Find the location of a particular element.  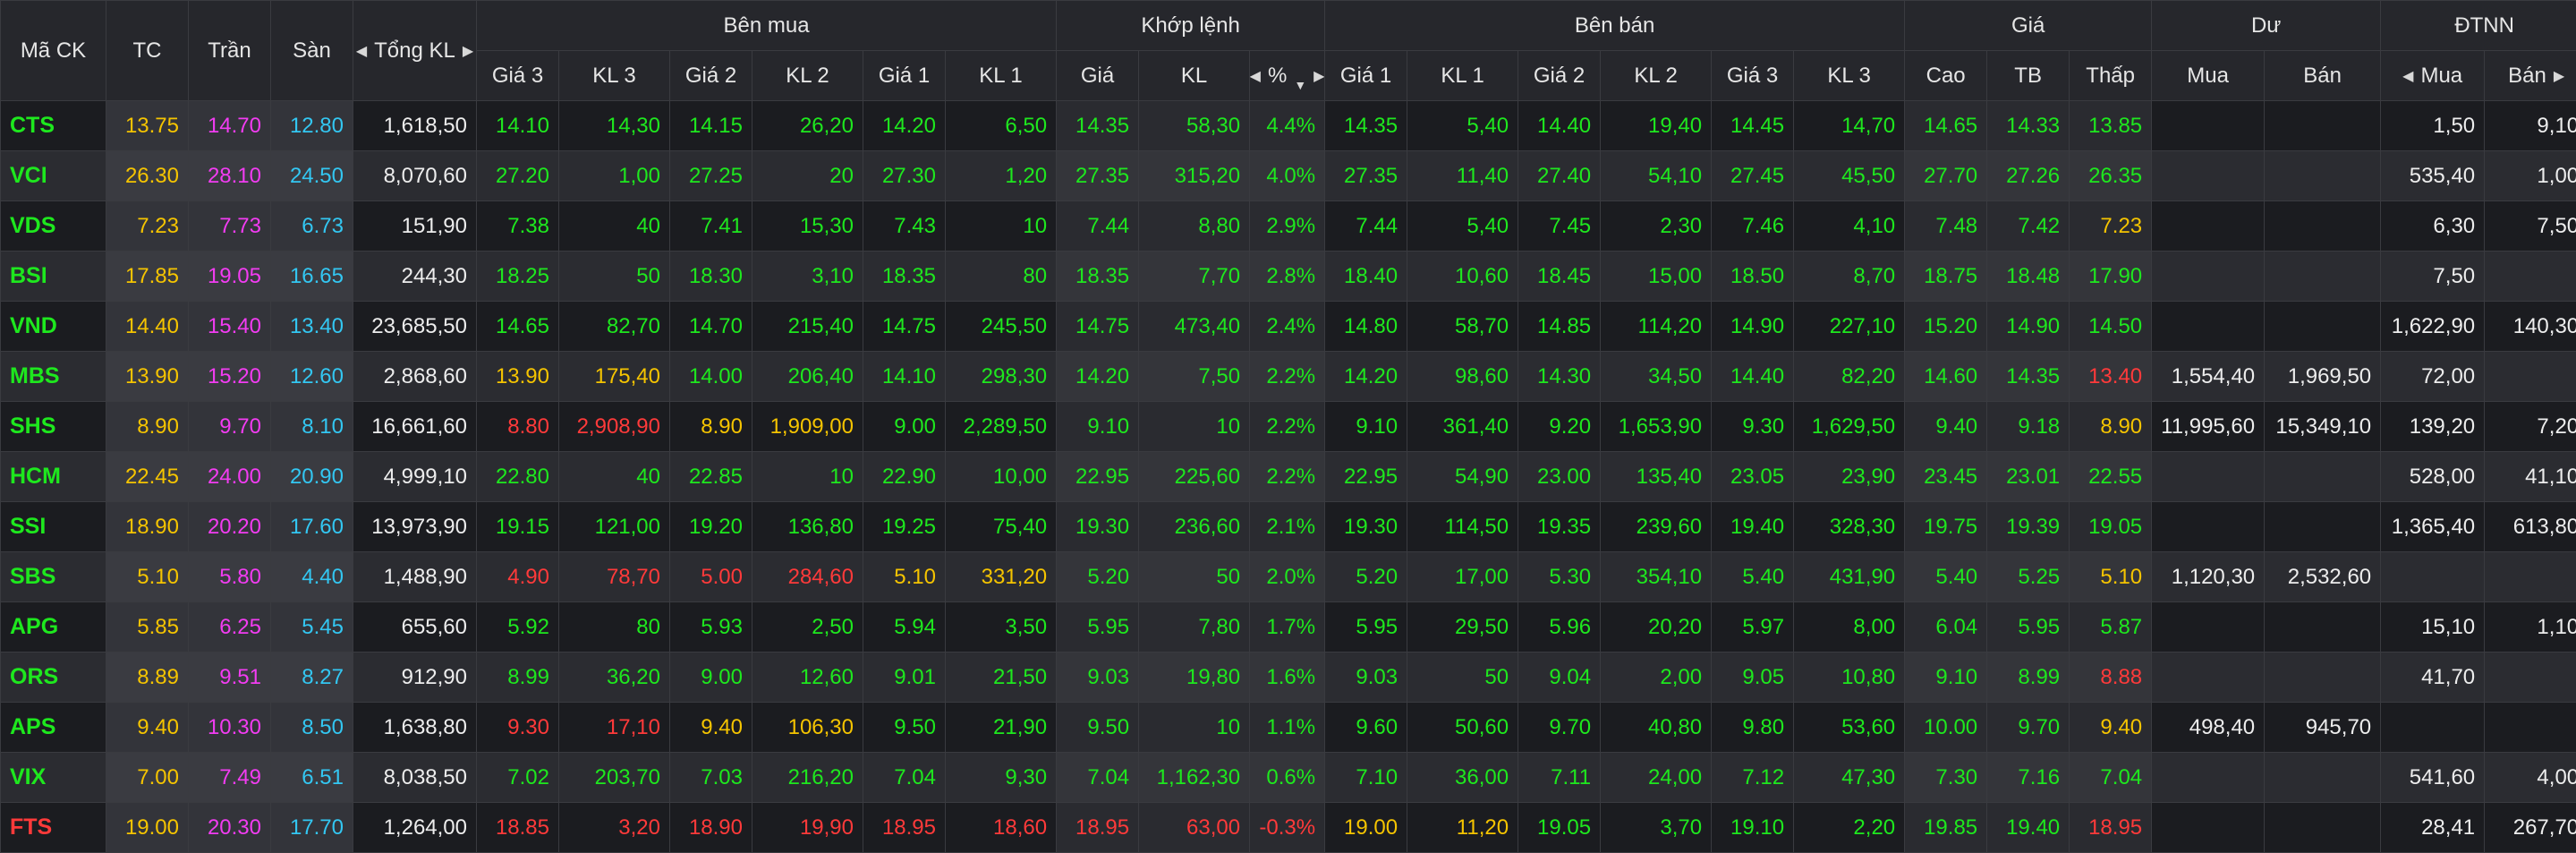

cell-buy-price-1: 18.35 is located at coordinates (904, 277).